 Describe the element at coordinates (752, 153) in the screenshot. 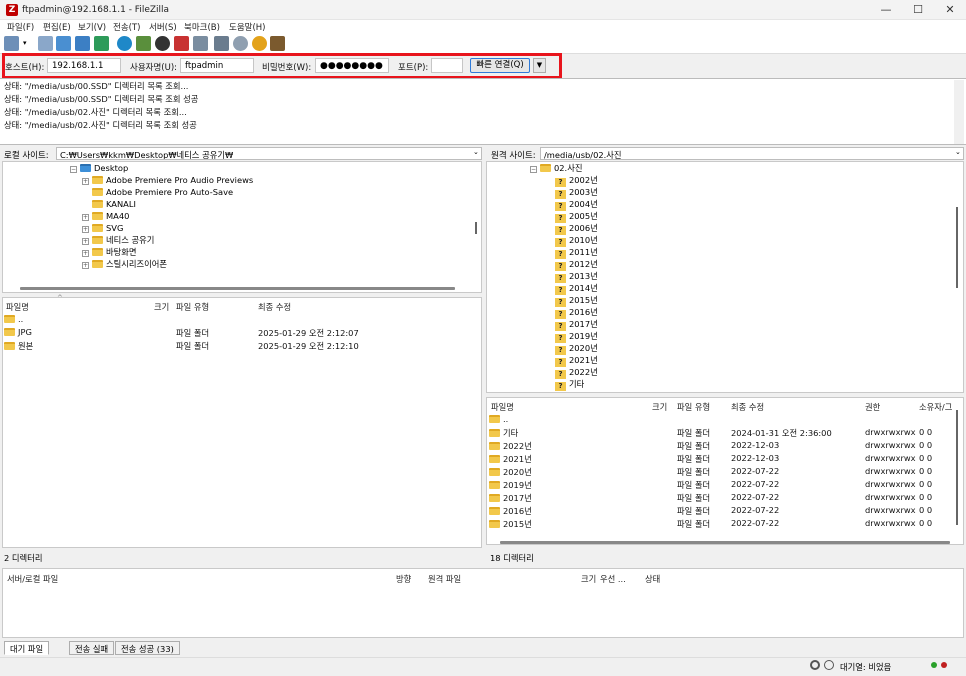

I see `remote-path-input: /media/usb/02.사진` at that location.